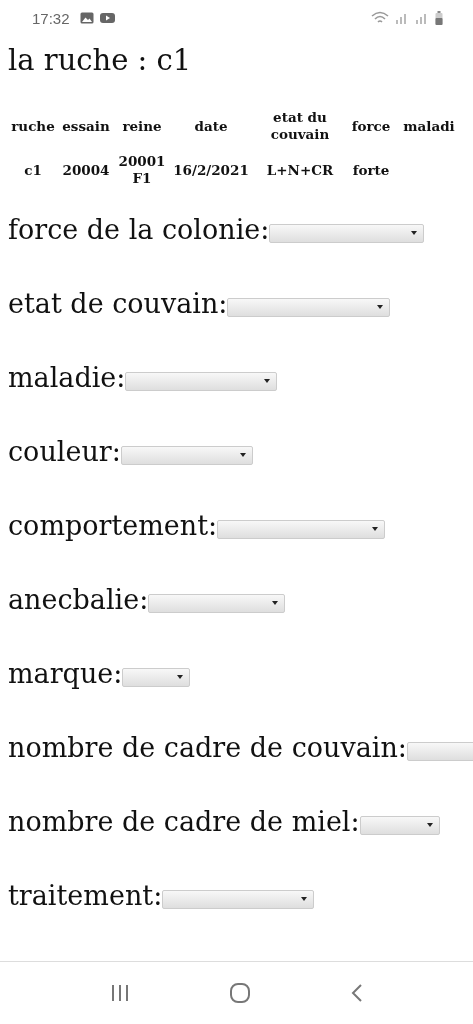 The image size is (473, 1024). I want to click on page-title: la ruche : c1, so click(100, 60).